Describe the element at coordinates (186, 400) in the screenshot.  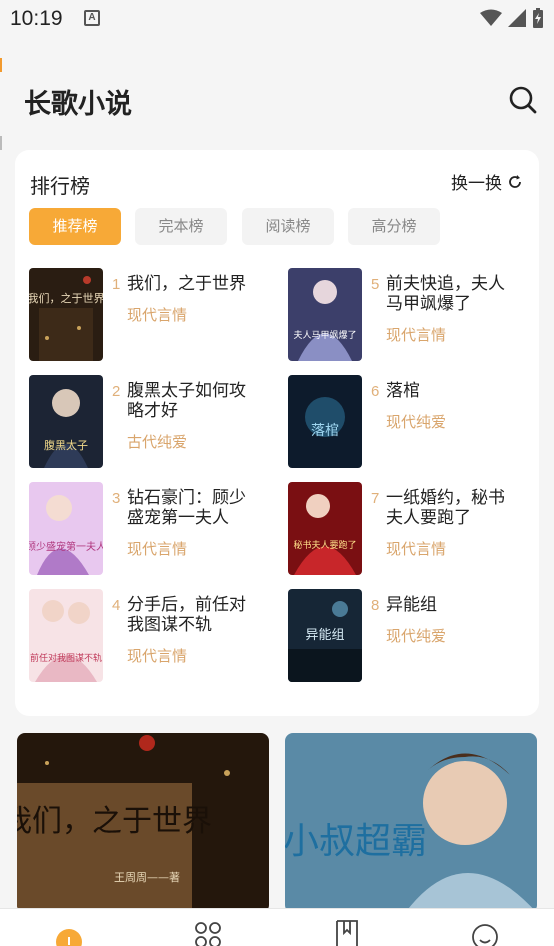
I see `book-title: 腹黑太子如何攻略才好` at that location.